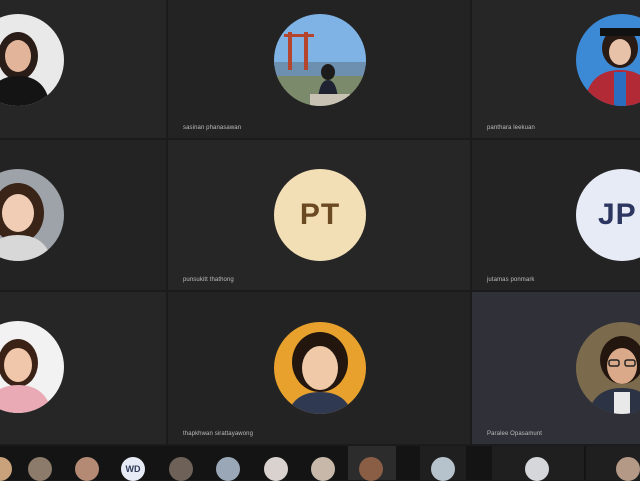 This screenshot has width=640, height=481. I want to click on participant-tile-8: thapkhwan sirattayawong, so click(319, 368).